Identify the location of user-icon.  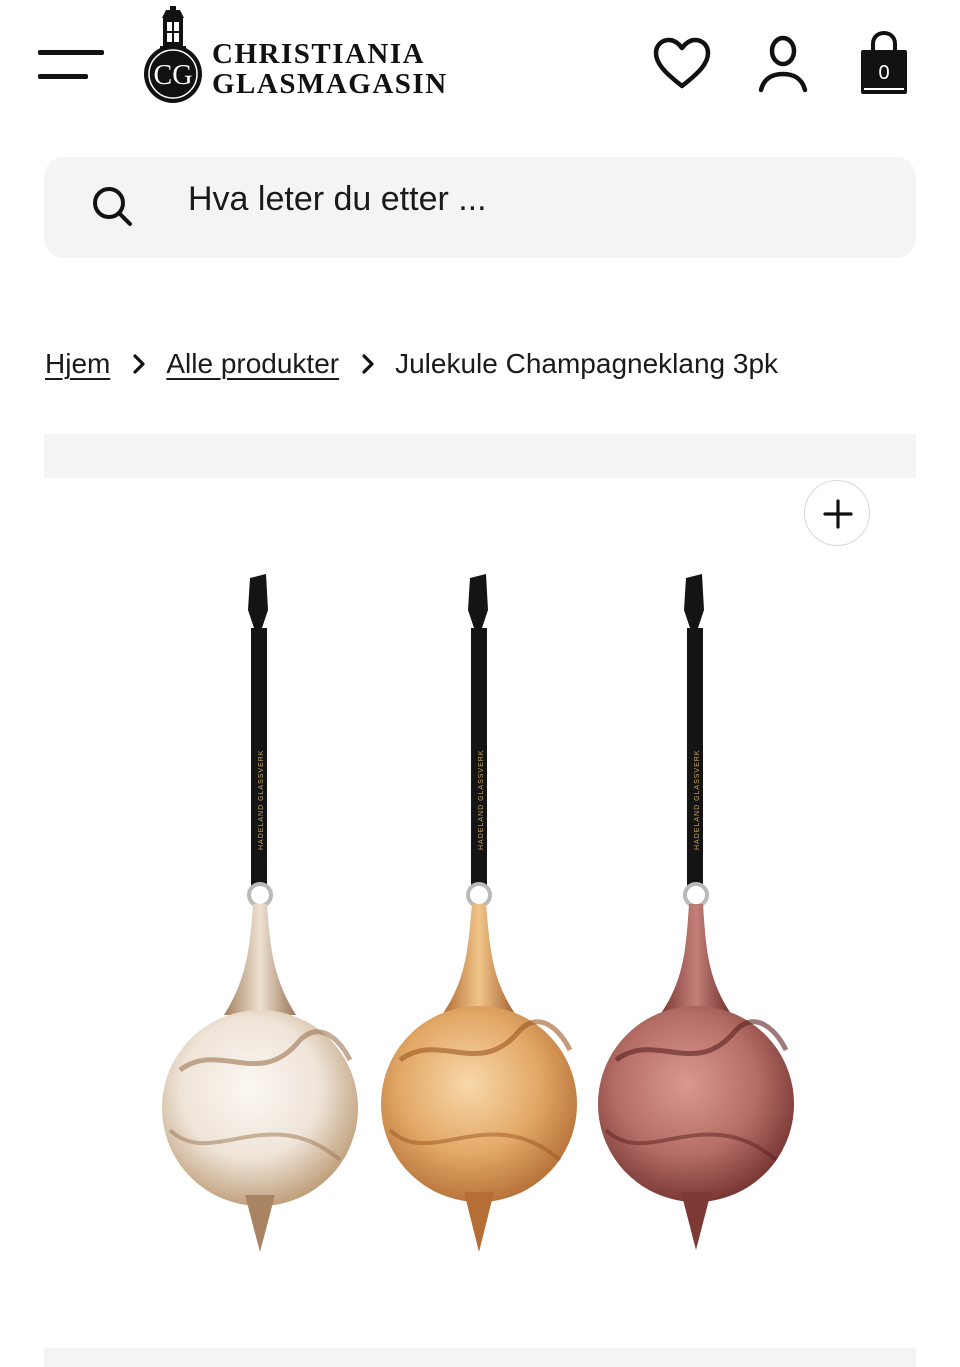
(783, 64).